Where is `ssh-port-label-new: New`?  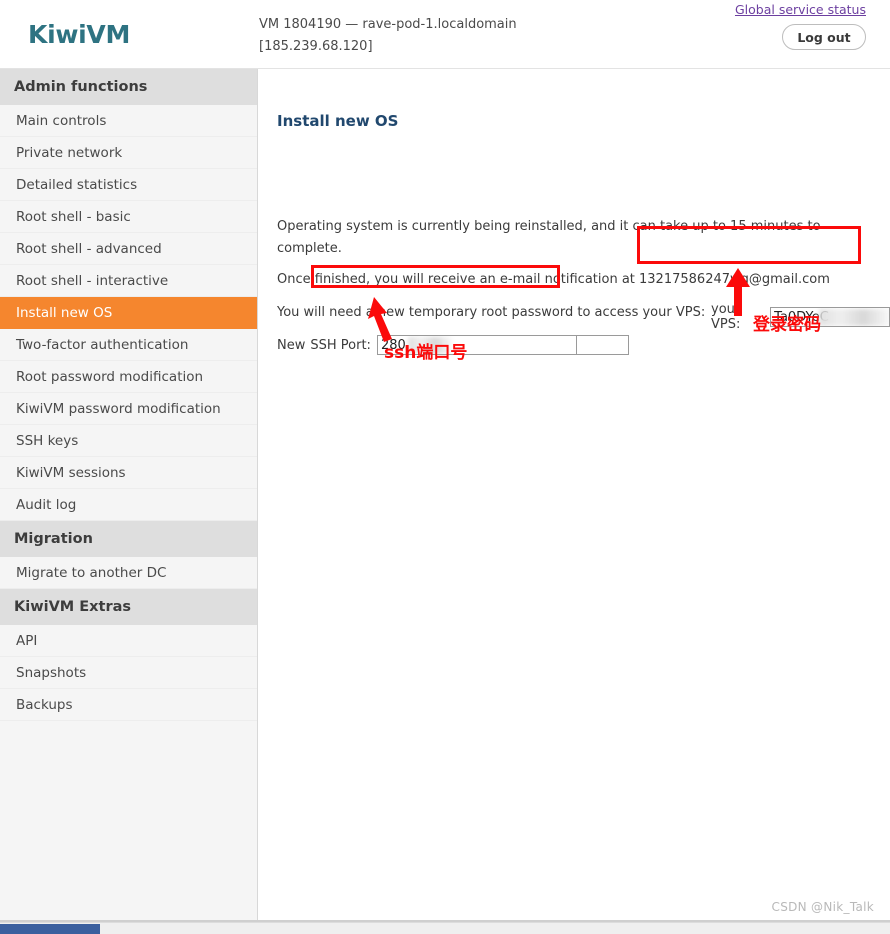 ssh-port-label-new: New is located at coordinates (291, 345).